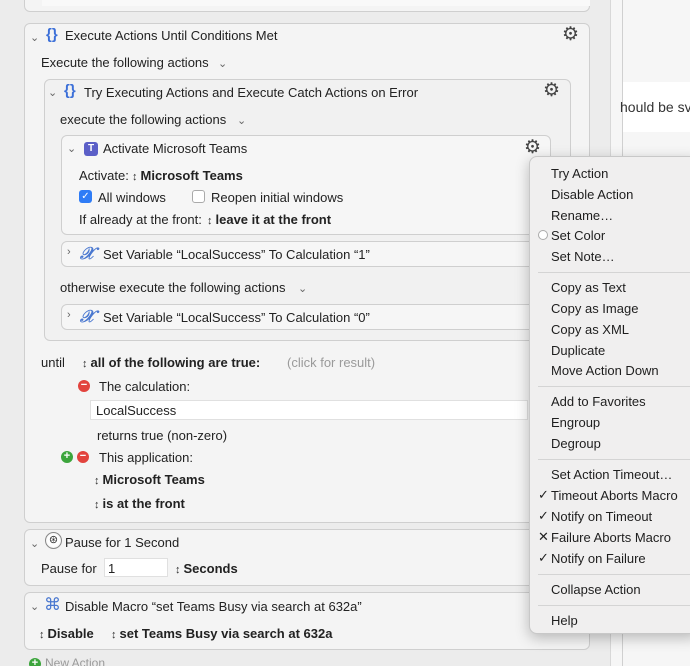  I want to click on menu-item-set-color: Set Color, so click(578, 235).